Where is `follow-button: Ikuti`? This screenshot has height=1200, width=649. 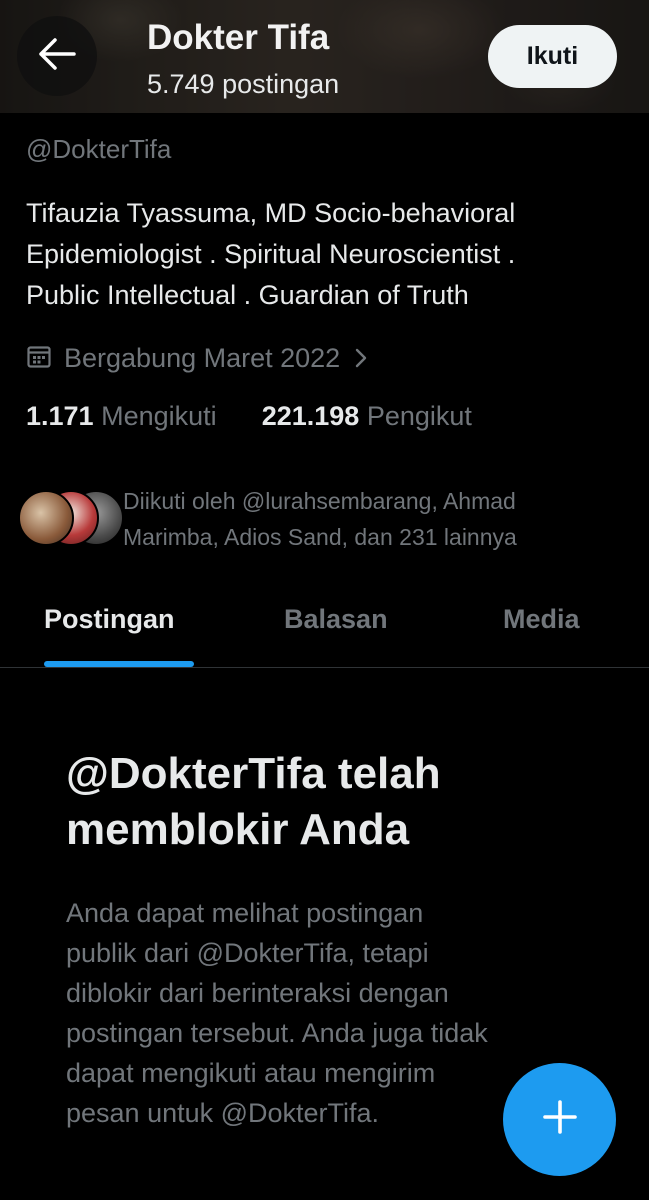
follow-button: Ikuti is located at coordinates (552, 56).